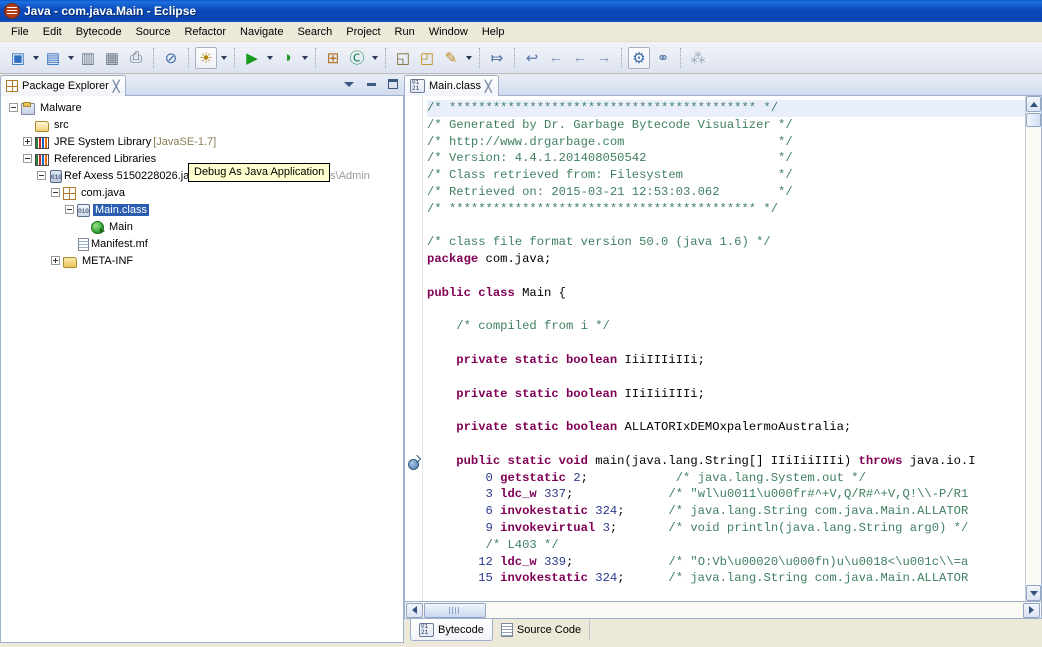  I want to click on run-external-tools-icon: ◑, so click(287, 58).